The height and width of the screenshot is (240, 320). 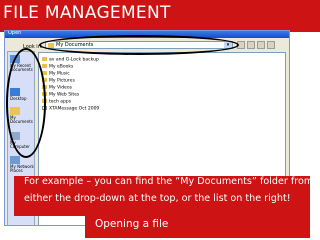 What do you see at coordinates (26, 103) in the screenshot?
I see `highlight-circle-places` at bounding box center [26, 103].